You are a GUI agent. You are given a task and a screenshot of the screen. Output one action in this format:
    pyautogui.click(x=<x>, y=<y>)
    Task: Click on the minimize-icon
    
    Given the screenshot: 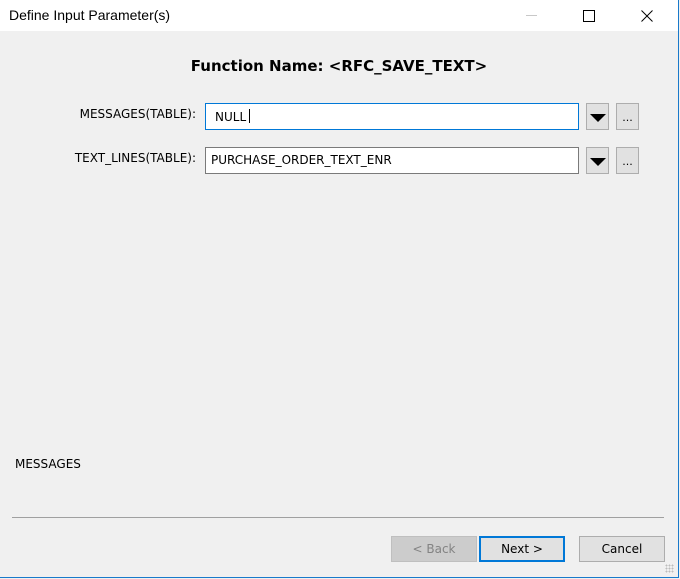 What is the action you would take?
    pyautogui.click(x=531, y=15)
    